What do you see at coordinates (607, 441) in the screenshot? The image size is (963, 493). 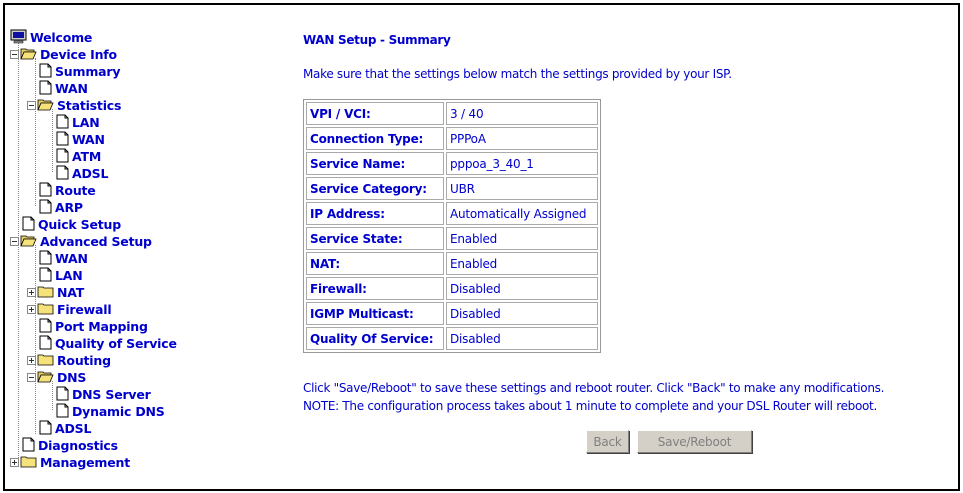 I see `back-button: Back` at bounding box center [607, 441].